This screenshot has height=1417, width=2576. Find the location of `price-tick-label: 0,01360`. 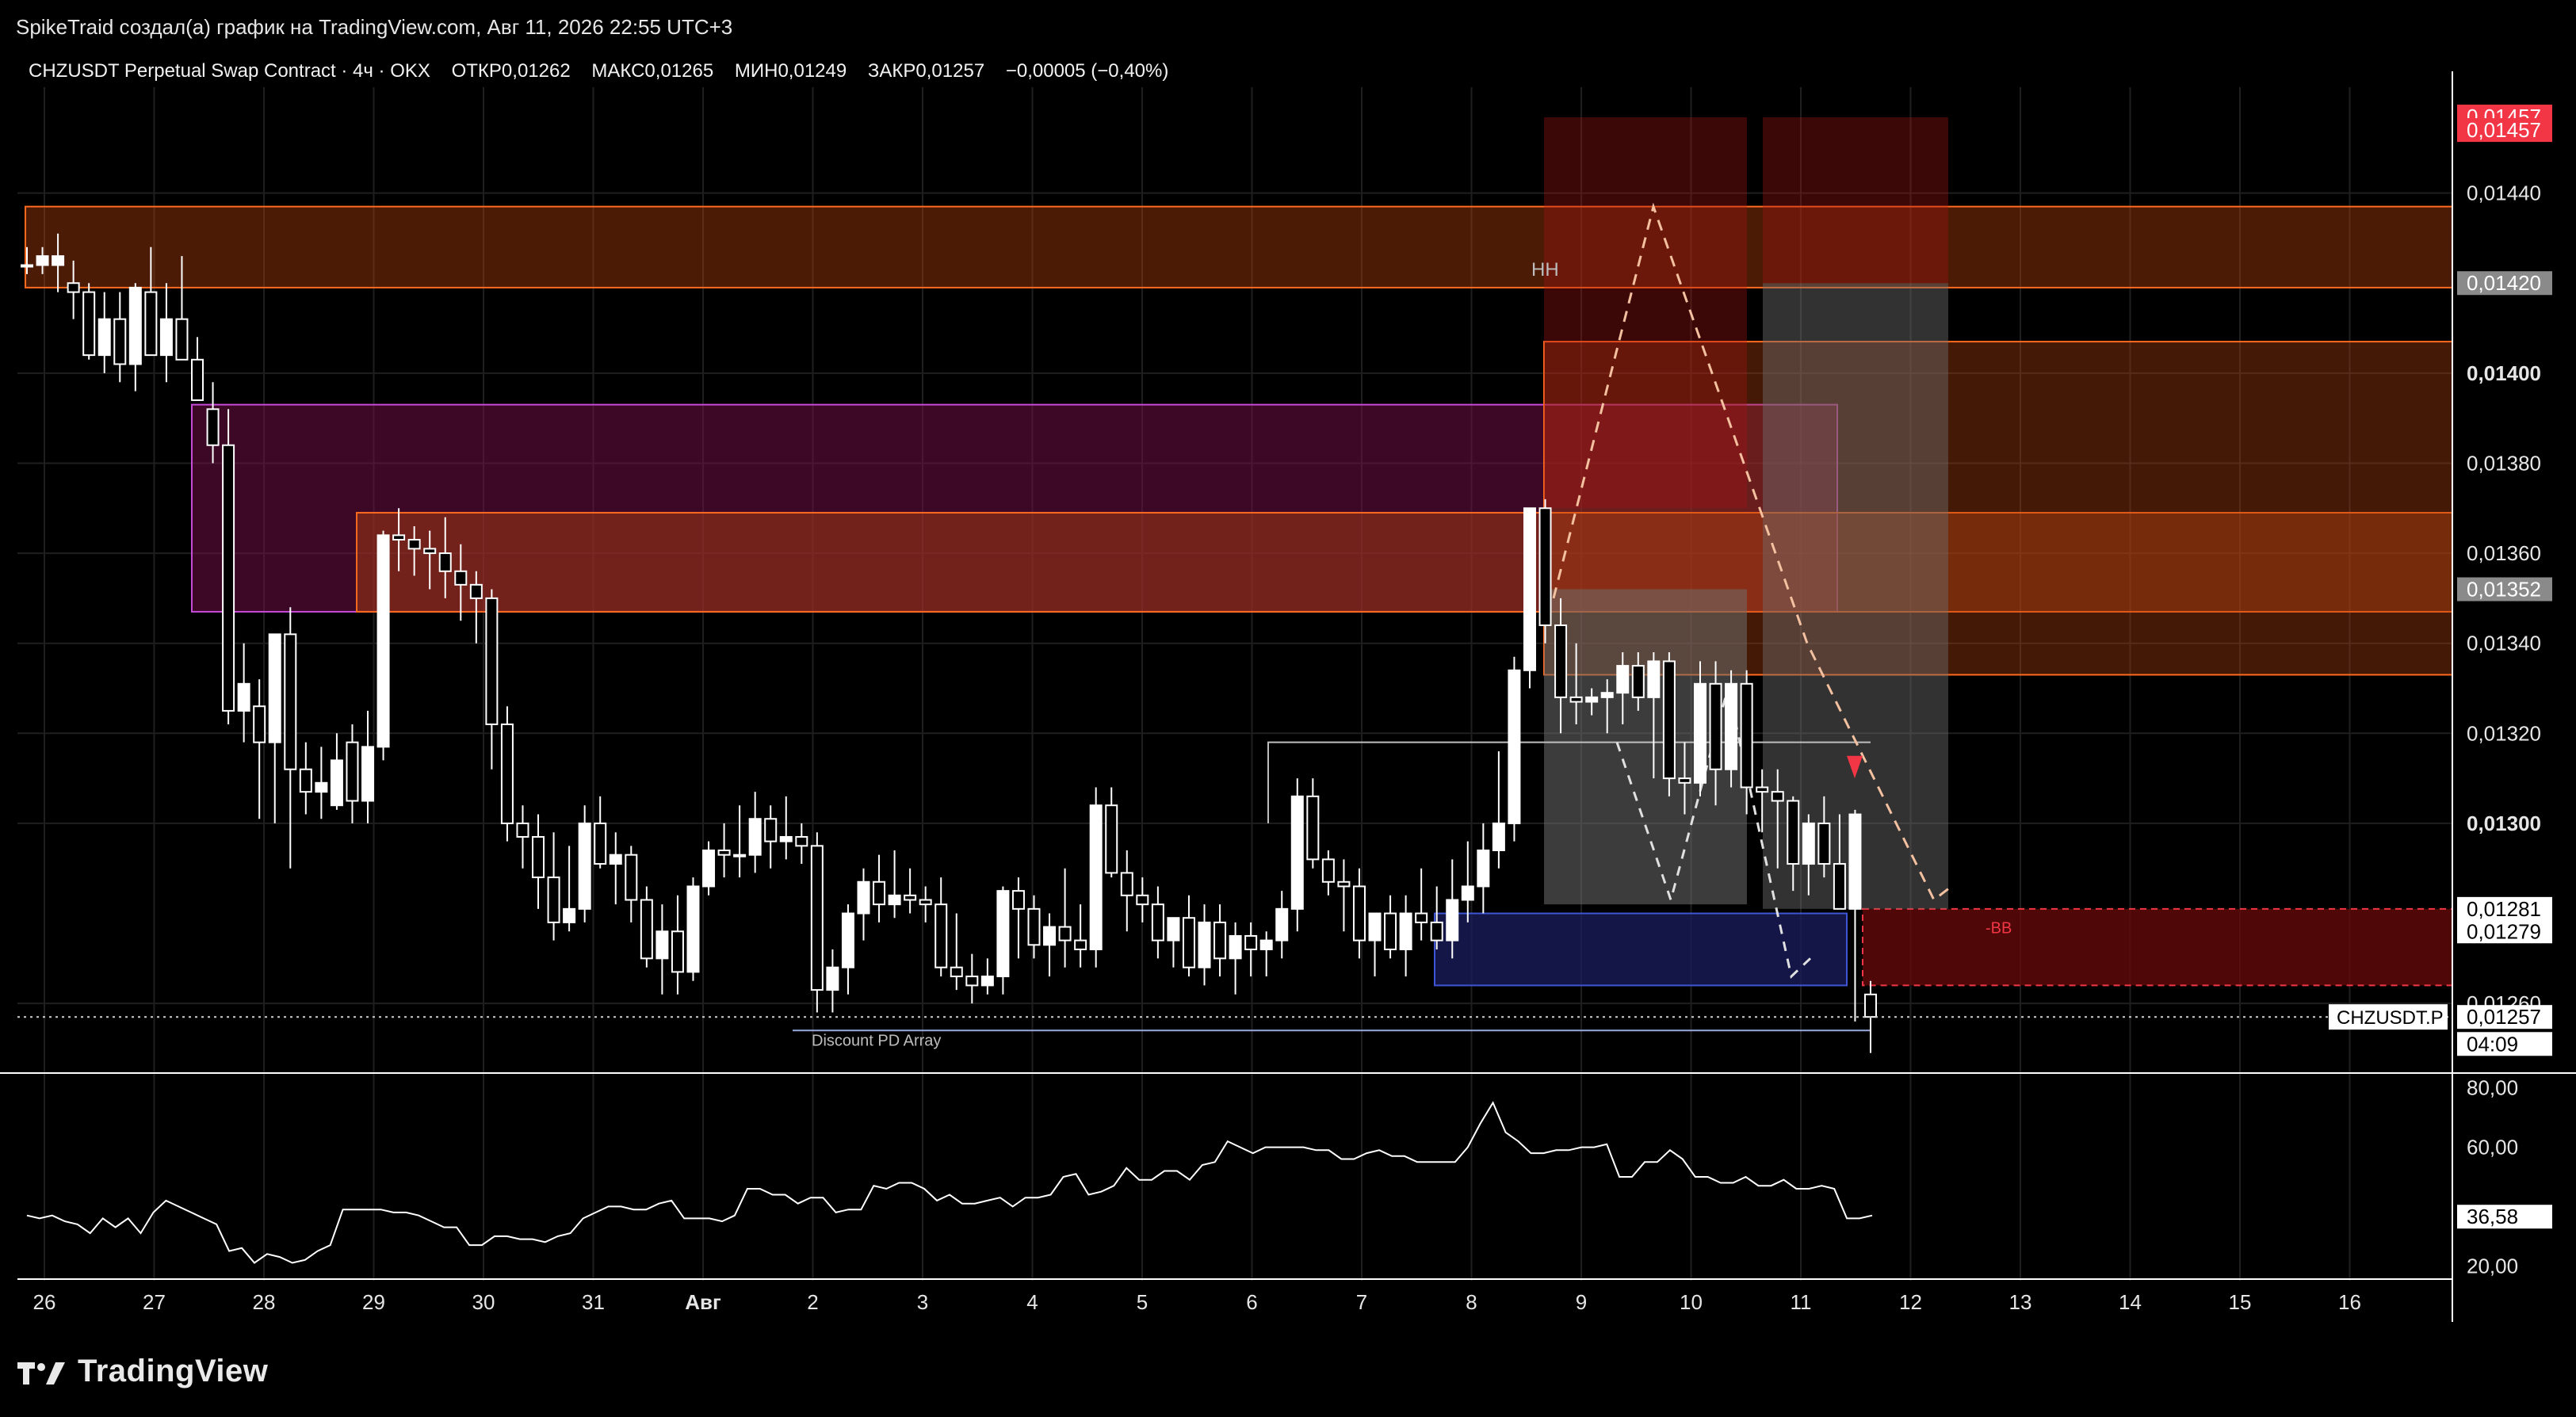

price-tick-label: 0,01360 is located at coordinates (2504, 553).